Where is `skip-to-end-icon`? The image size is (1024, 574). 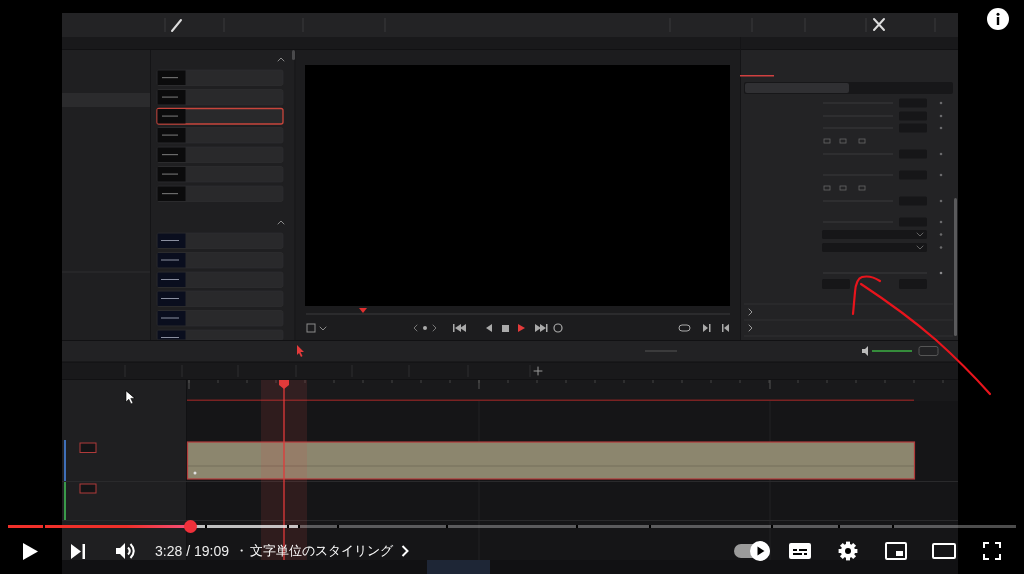 skip-to-end-icon is located at coordinates (541, 328).